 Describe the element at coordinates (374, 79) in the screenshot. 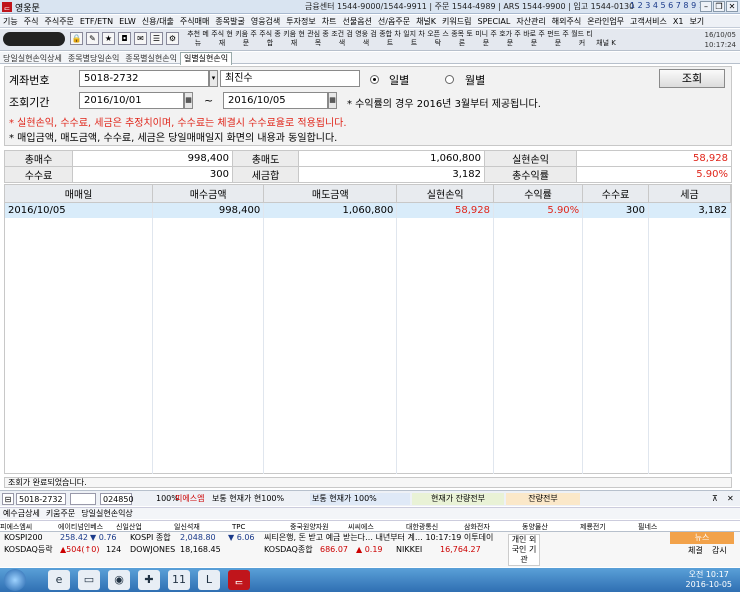

I see `daily-radio` at that location.